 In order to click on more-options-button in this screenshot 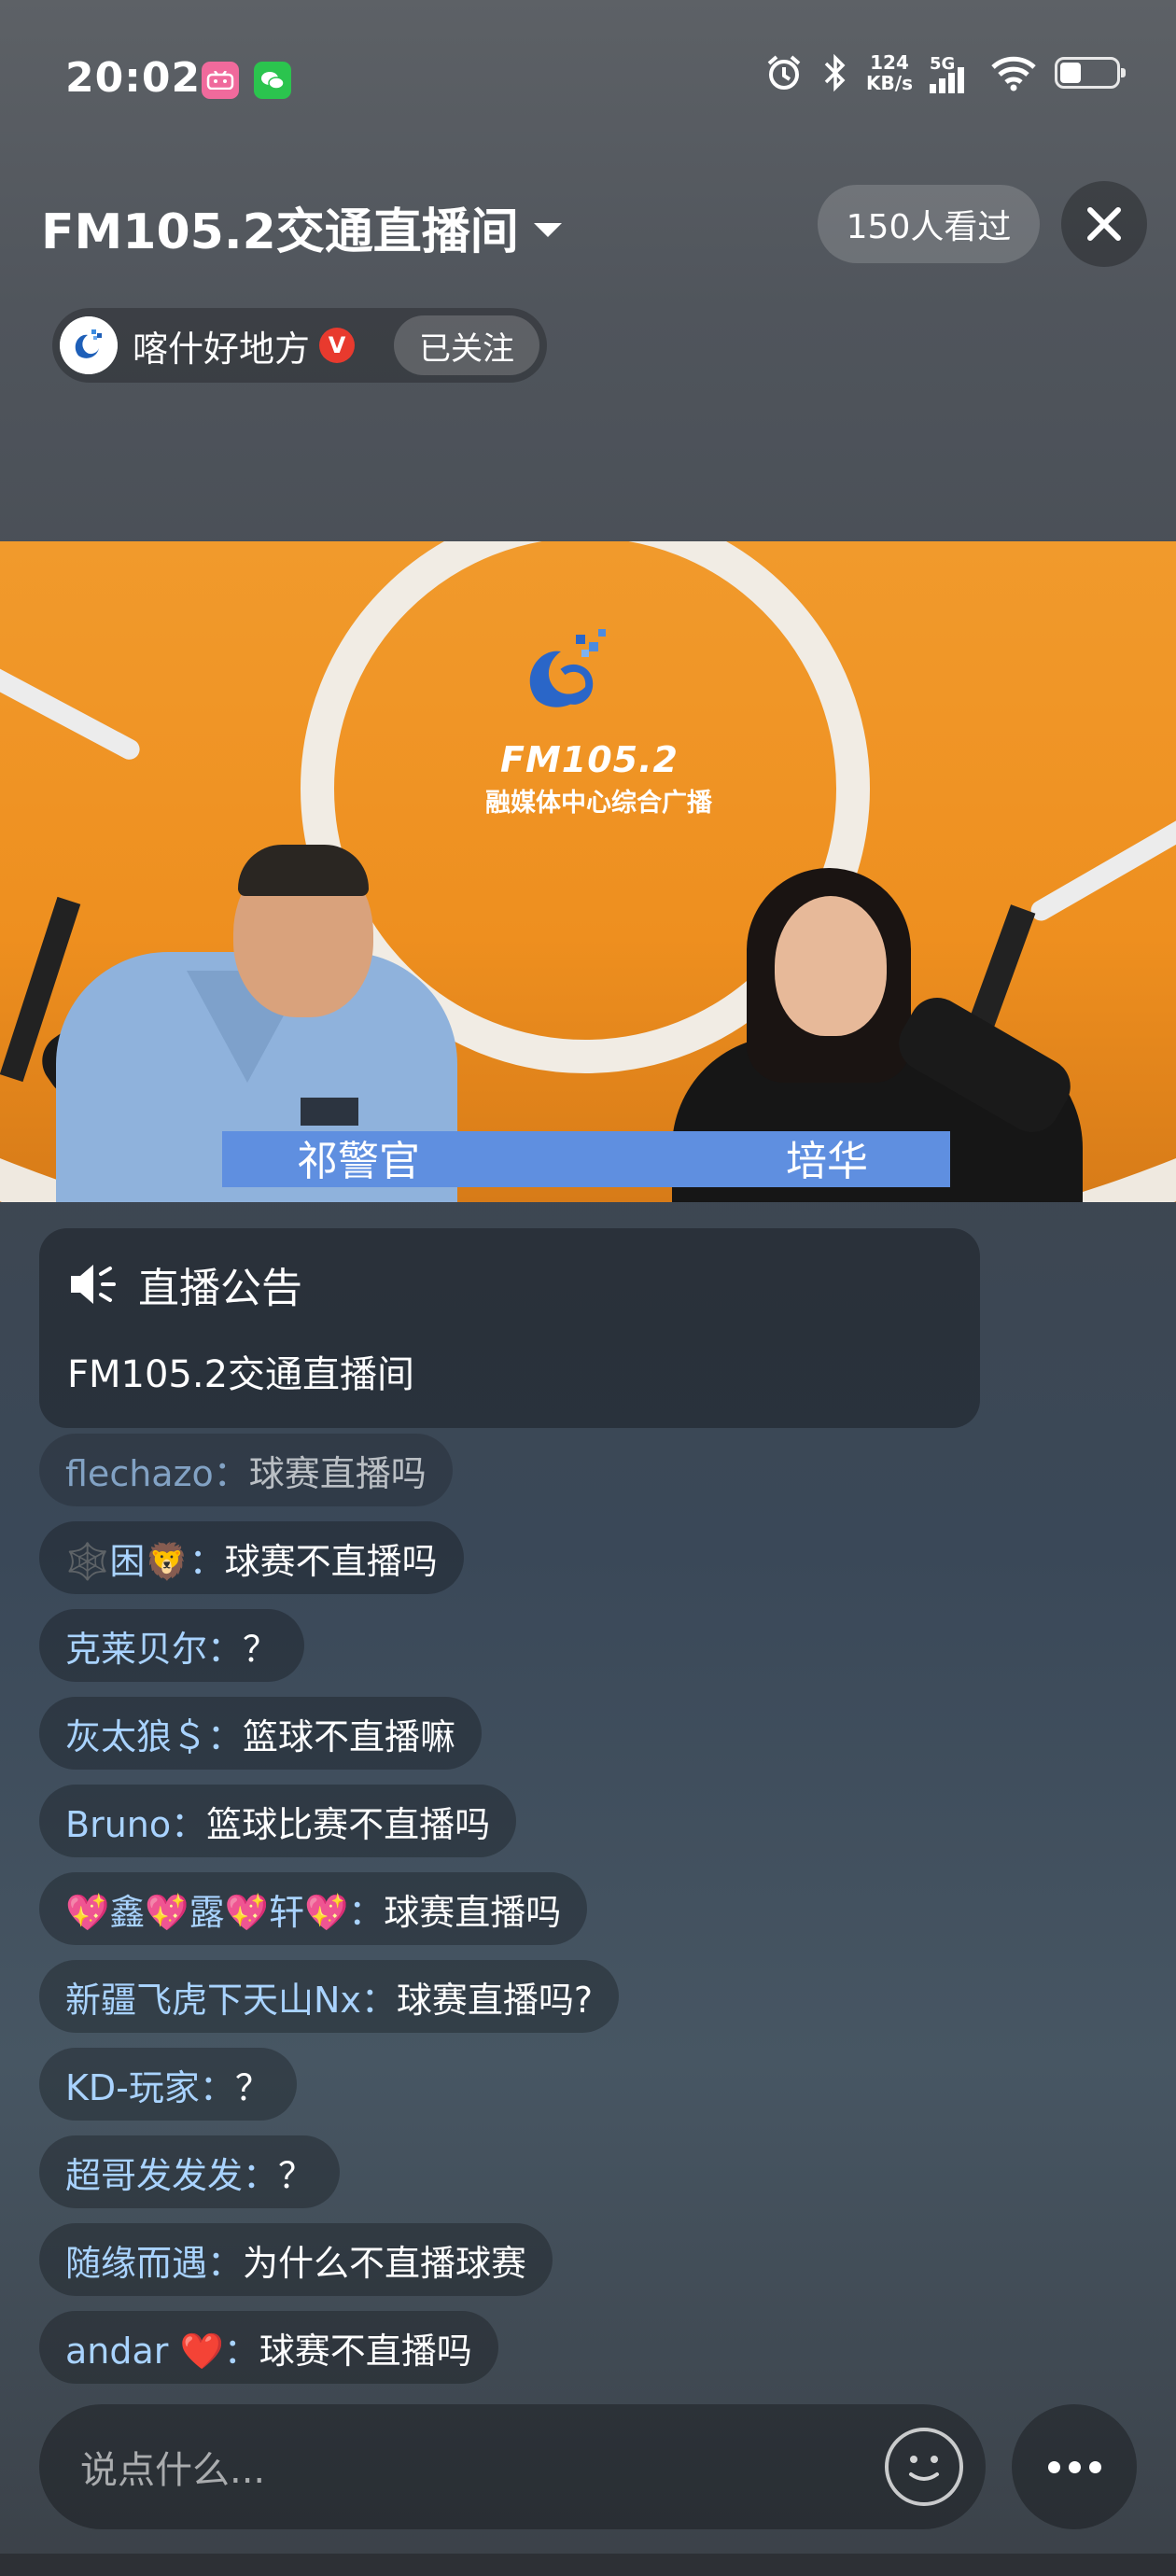, I will do `click(1074, 2466)`.